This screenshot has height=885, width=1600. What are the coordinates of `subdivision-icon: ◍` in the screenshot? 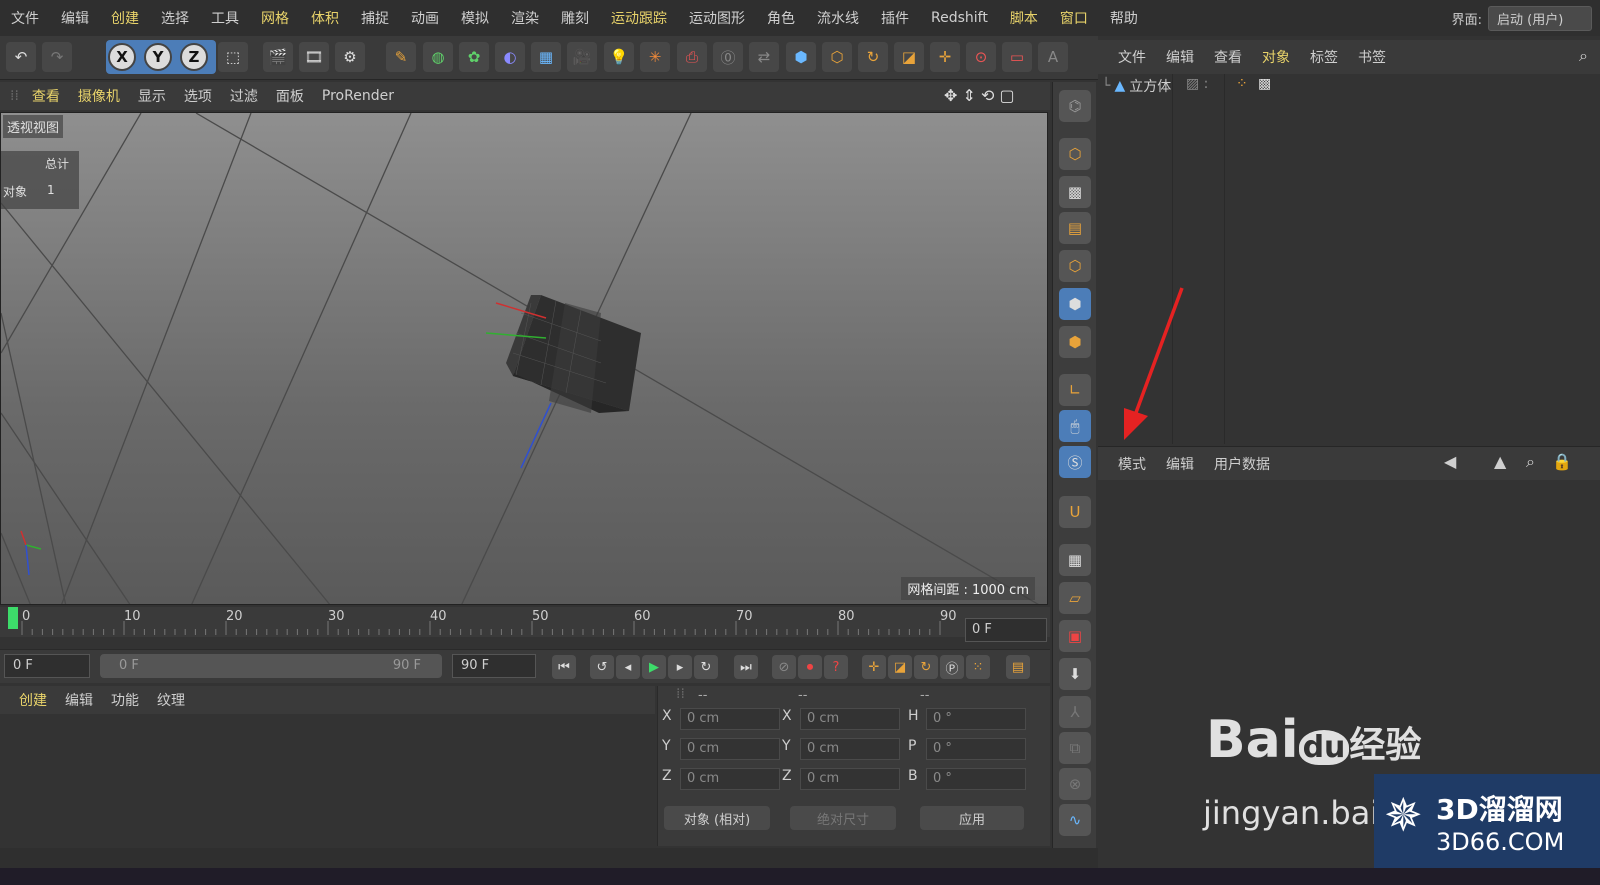 It's located at (438, 57).